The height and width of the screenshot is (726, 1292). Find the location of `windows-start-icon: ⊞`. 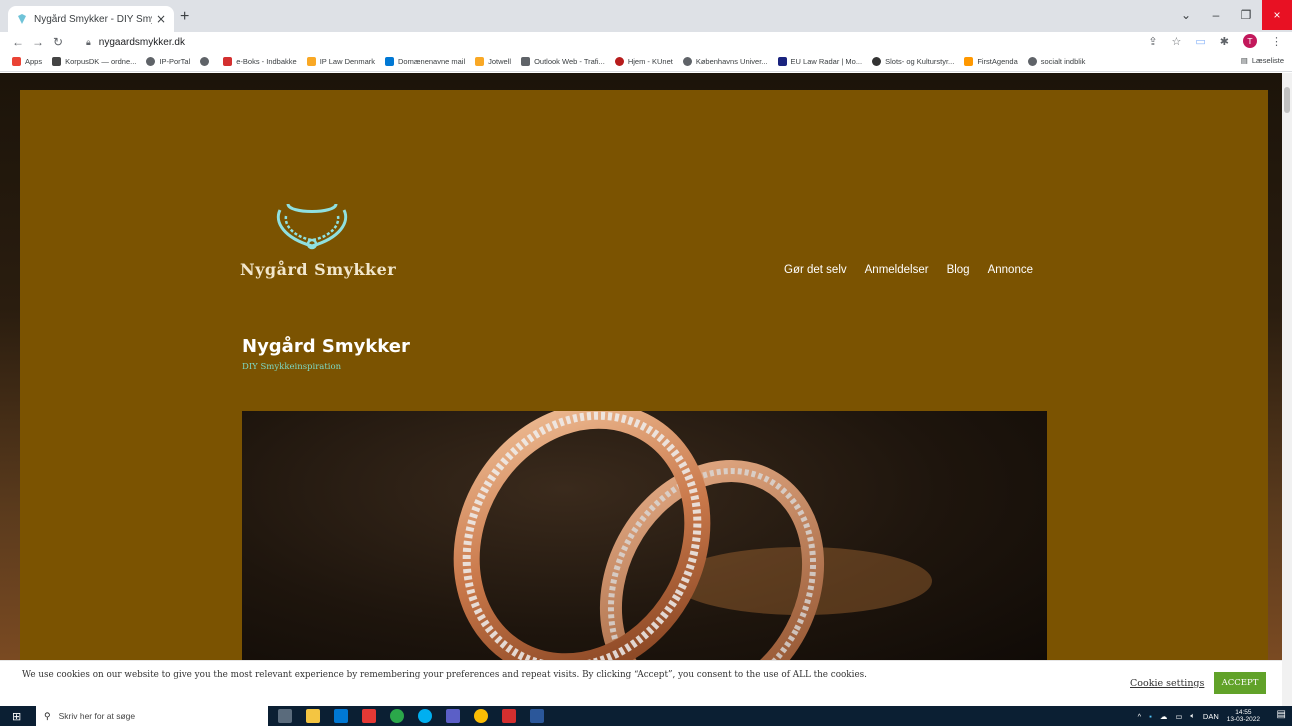

windows-start-icon: ⊞ is located at coordinates (16, 716).